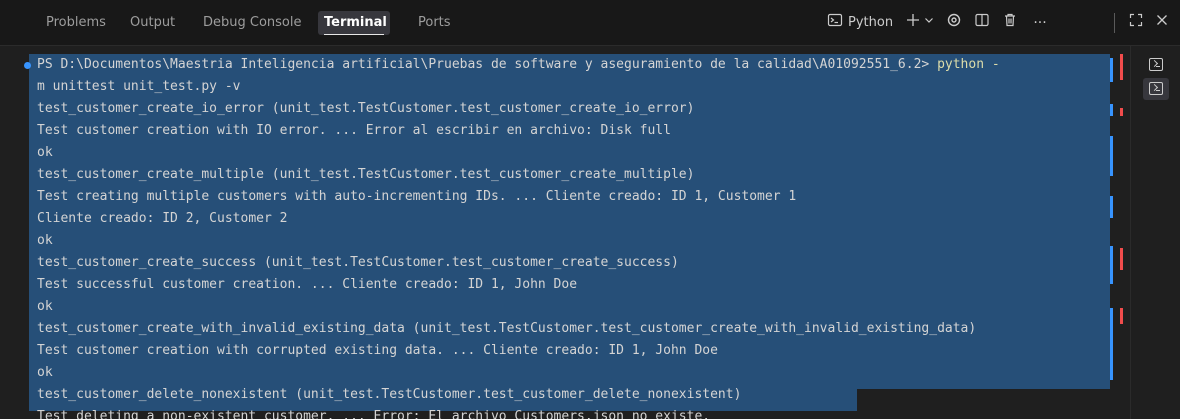  What do you see at coordinates (1155, 232) in the screenshot?
I see `terminal-tabs-list` at bounding box center [1155, 232].